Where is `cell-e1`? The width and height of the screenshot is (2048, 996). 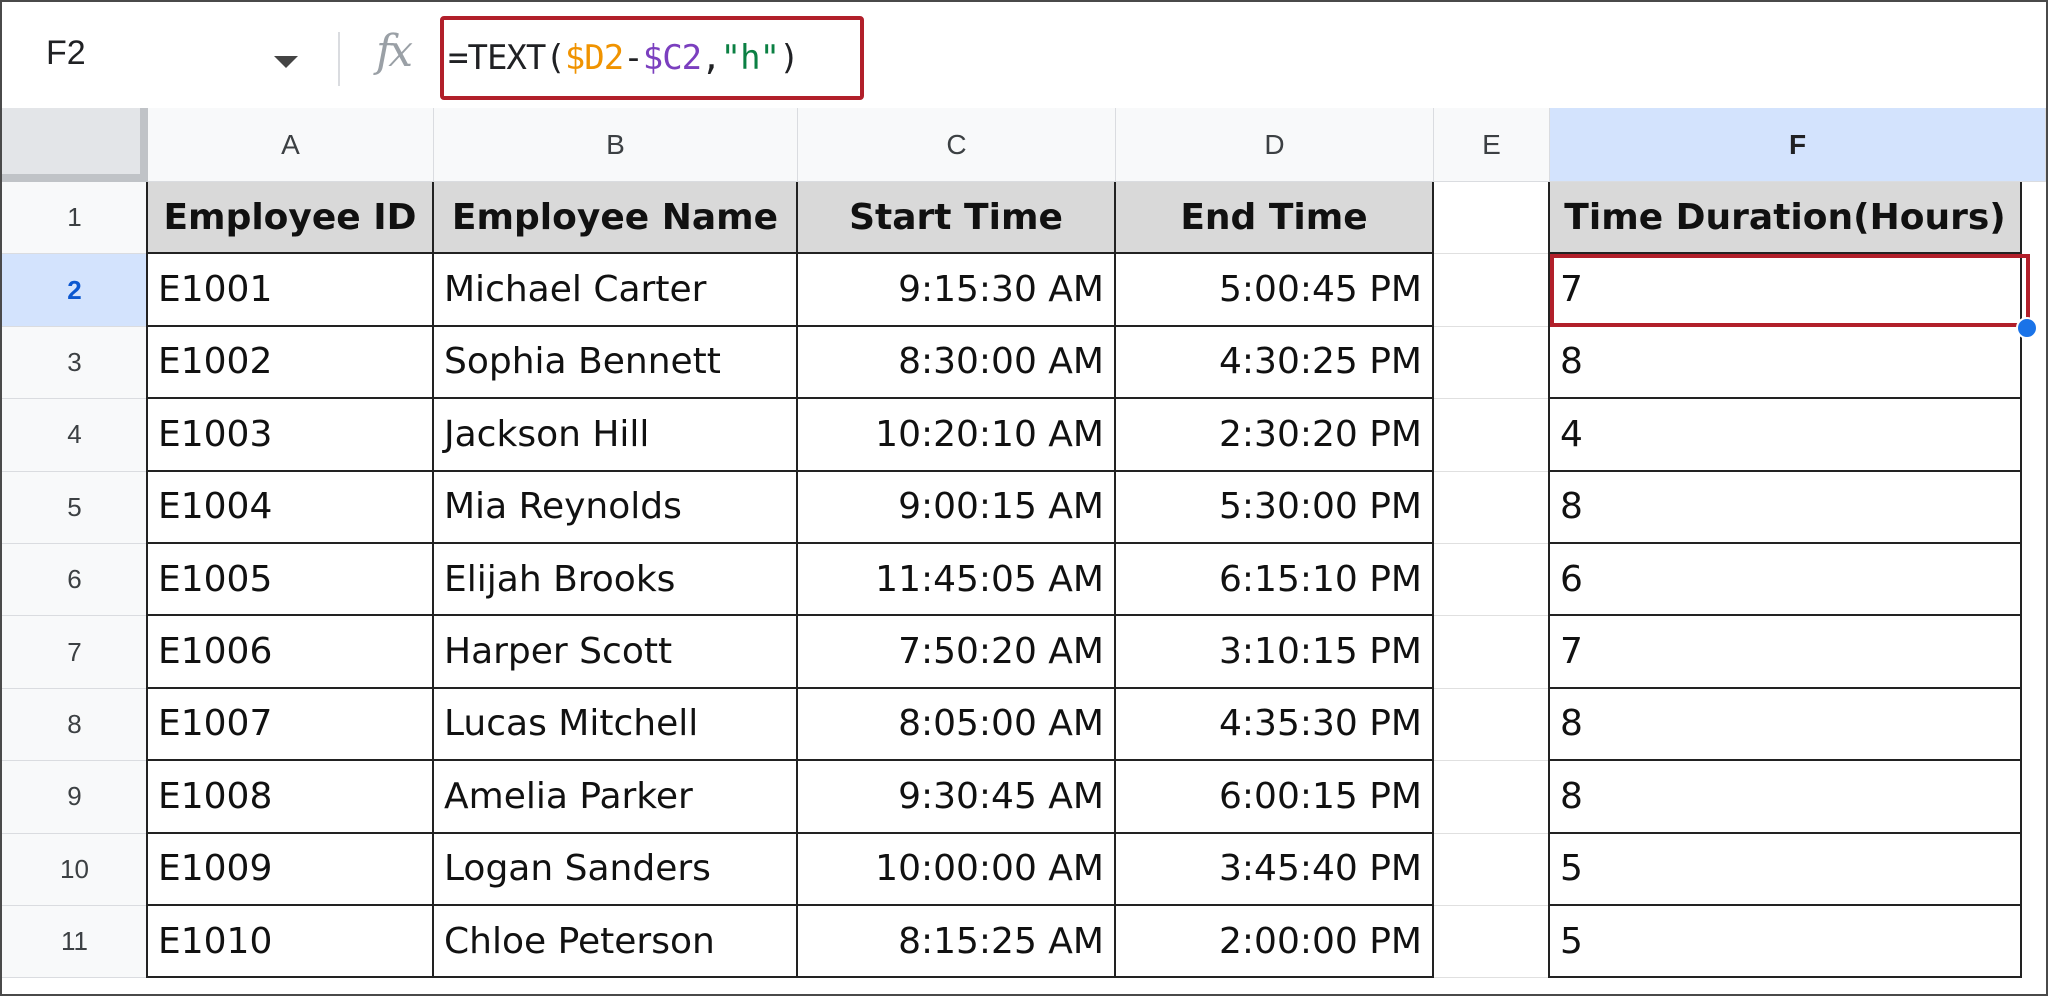 cell-e1 is located at coordinates (1492, 218).